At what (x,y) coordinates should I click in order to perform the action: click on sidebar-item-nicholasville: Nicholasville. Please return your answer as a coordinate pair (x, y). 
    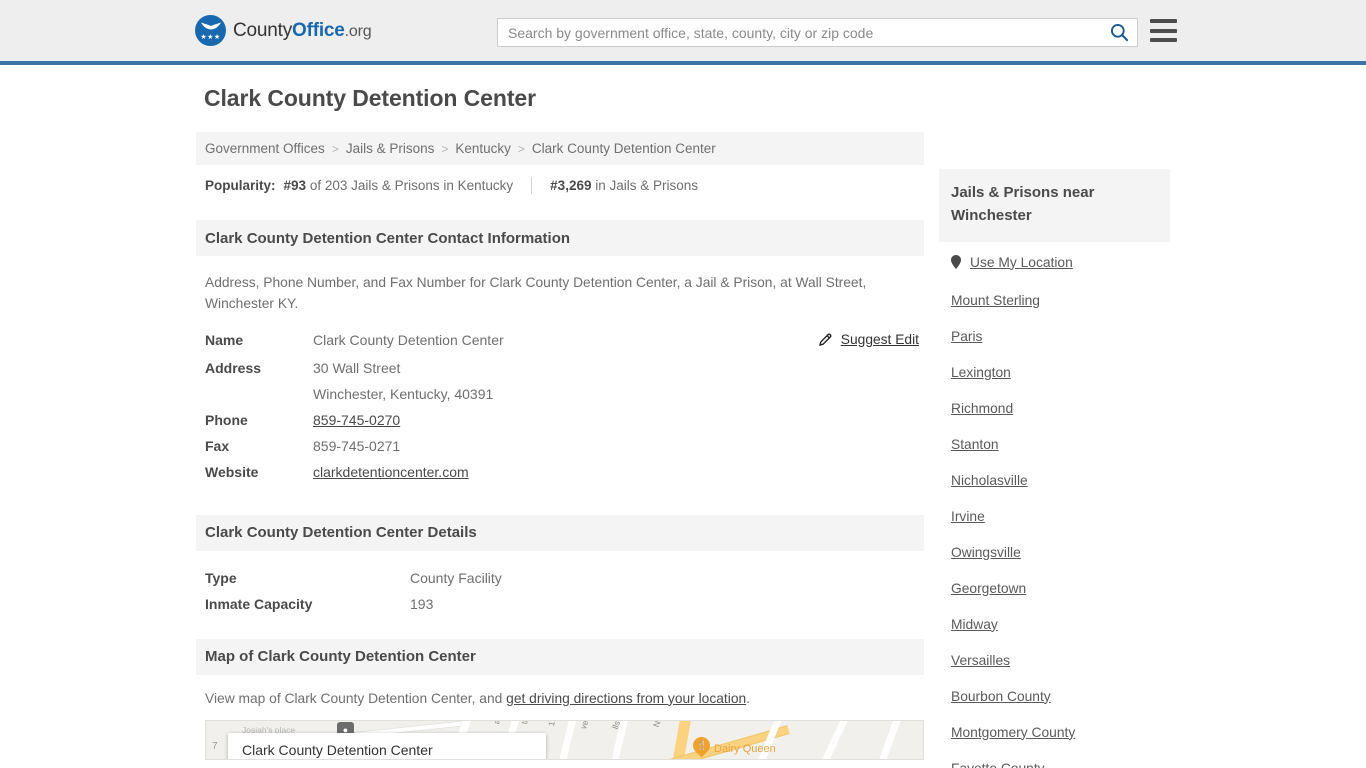
    Looking at the image, I should click on (1054, 480).